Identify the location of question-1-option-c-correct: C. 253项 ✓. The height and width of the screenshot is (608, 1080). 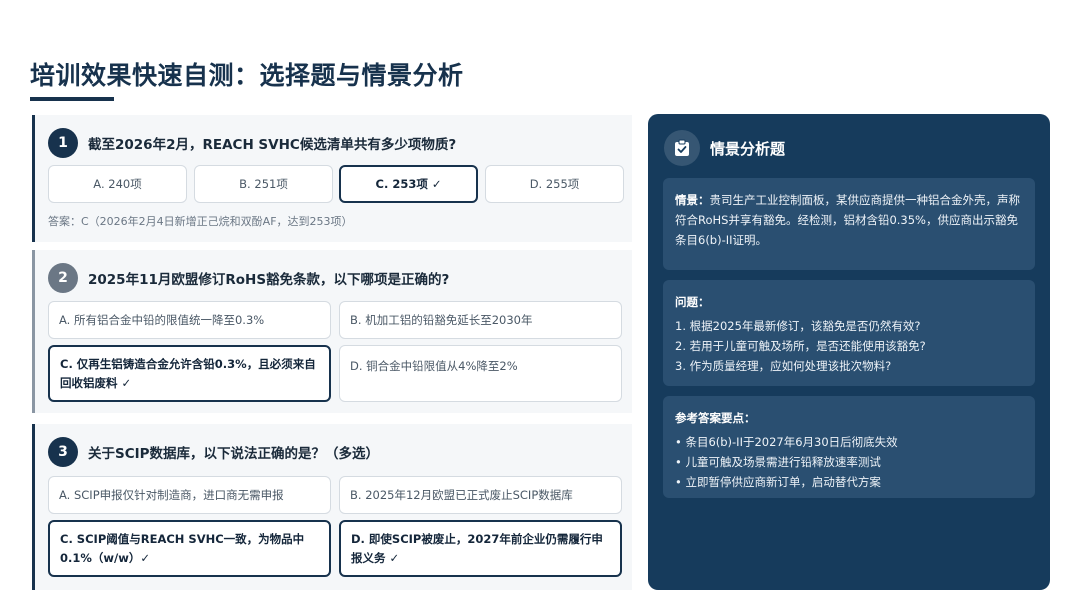
(408, 184).